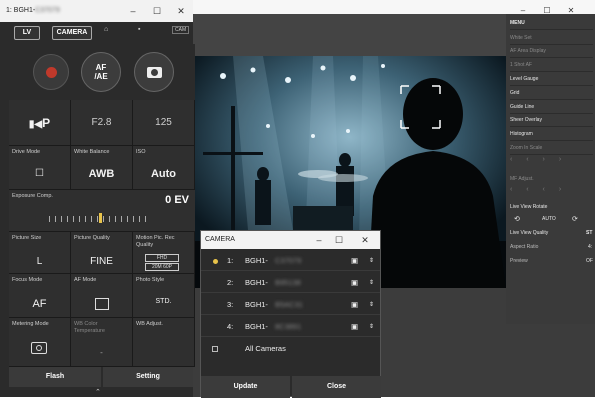 This screenshot has width=595, height=398. Describe the element at coordinates (102, 253) in the screenshot. I see `picture-quality-cell: Picture Quality FINE` at that location.